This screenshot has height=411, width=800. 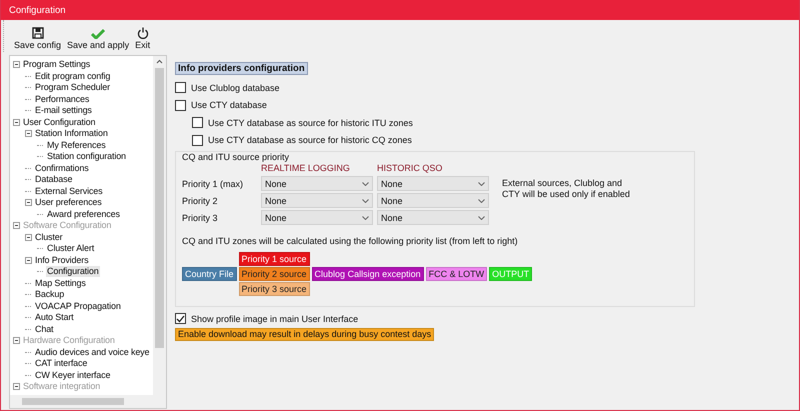 What do you see at coordinates (200, 217) in the screenshot?
I see `priority-label: Priority 3` at bounding box center [200, 217].